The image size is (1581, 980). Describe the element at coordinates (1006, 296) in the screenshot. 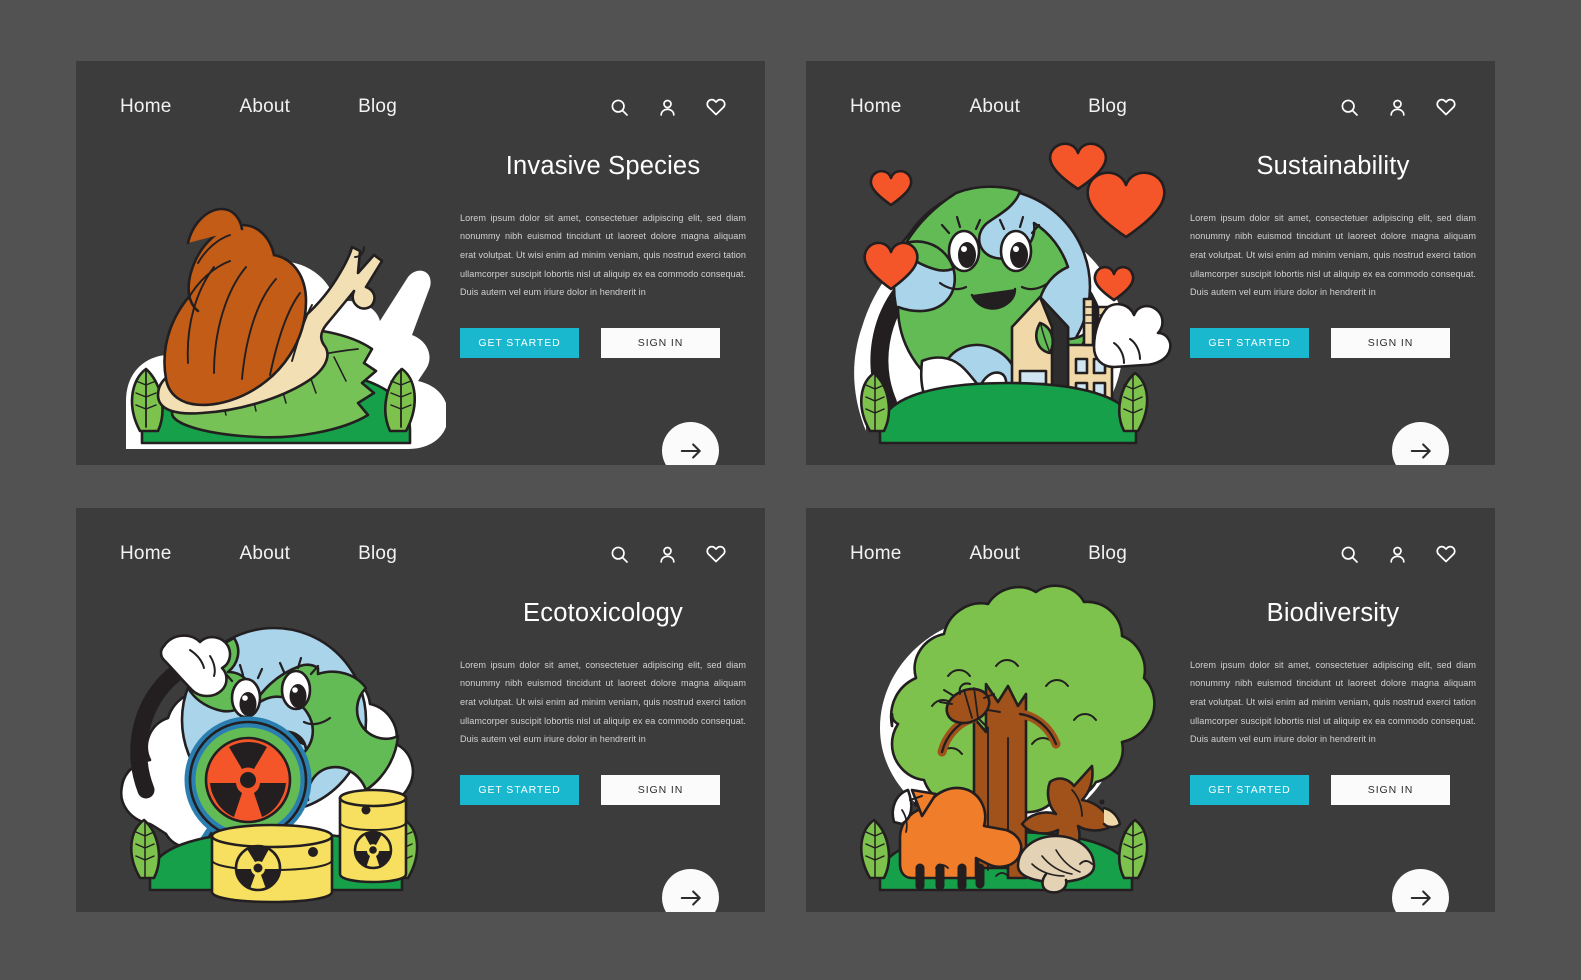

I see `earth-hugging-building-illustration` at that location.